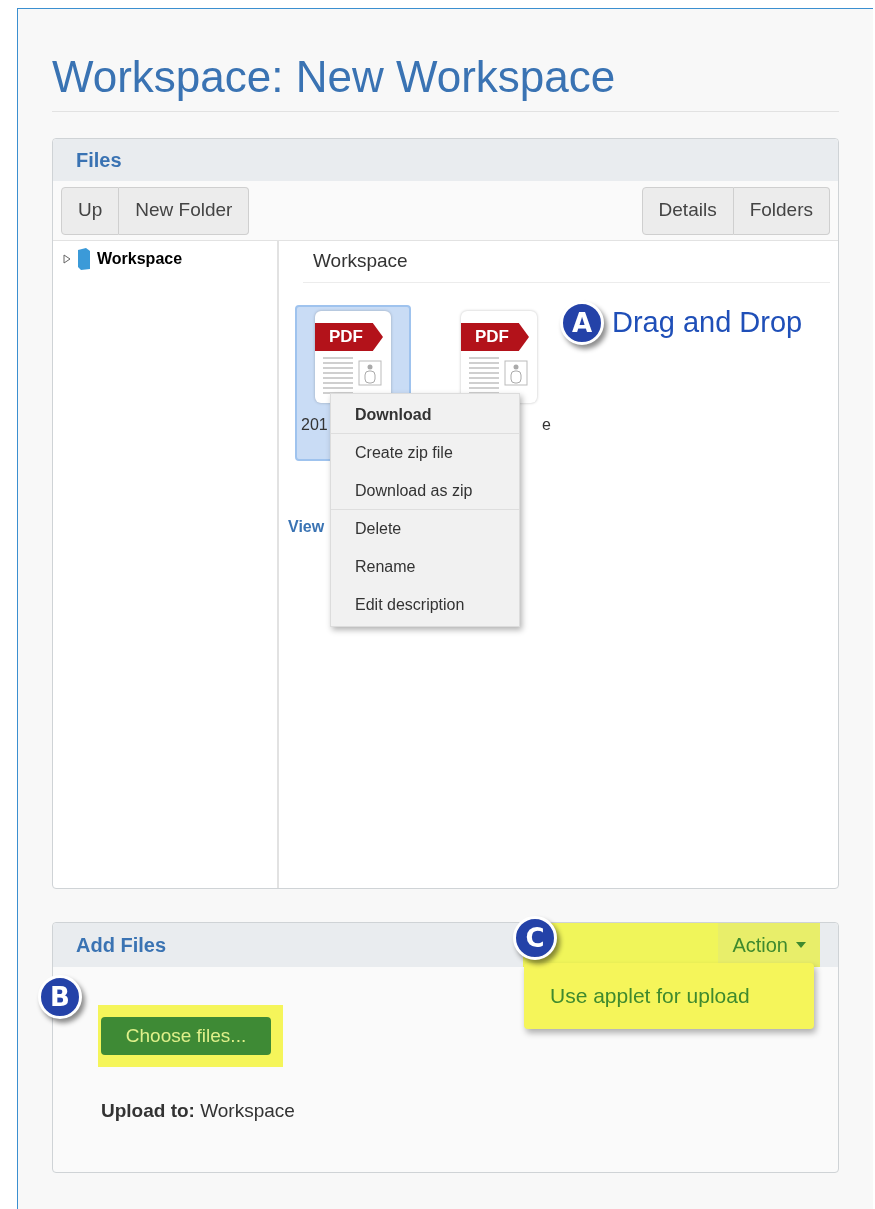  I want to click on folder-heading: Workspace, so click(360, 261).